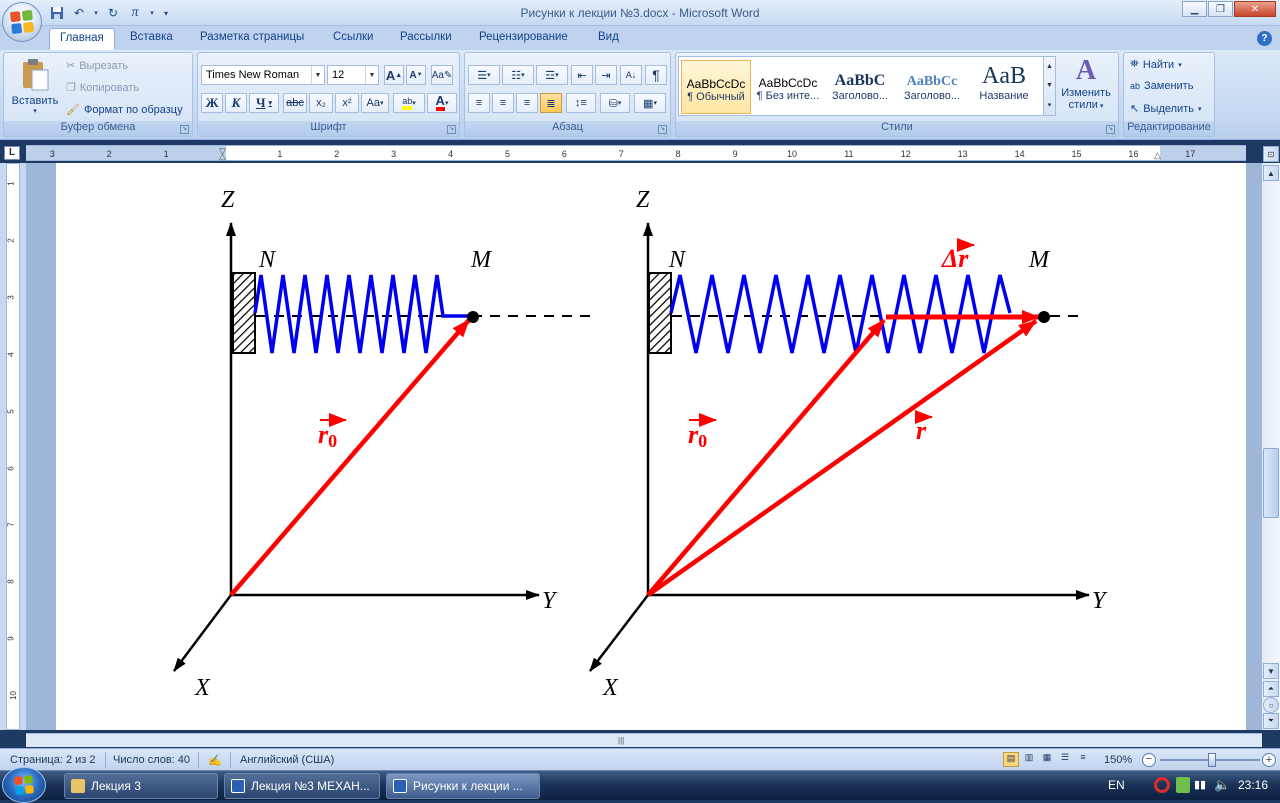 The height and width of the screenshot is (803, 1280). Describe the element at coordinates (1220, 9) in the screenshot. I see `restore-button: ❐` at that location.